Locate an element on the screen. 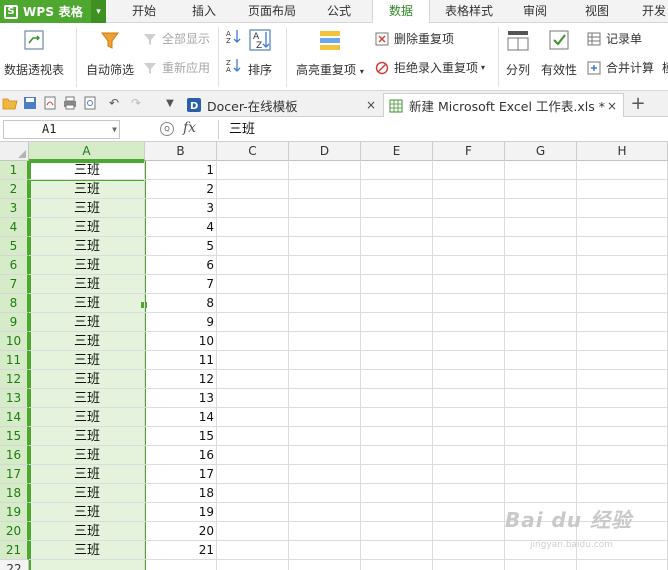  column-header-a: A is located at coordinates (87, 151).